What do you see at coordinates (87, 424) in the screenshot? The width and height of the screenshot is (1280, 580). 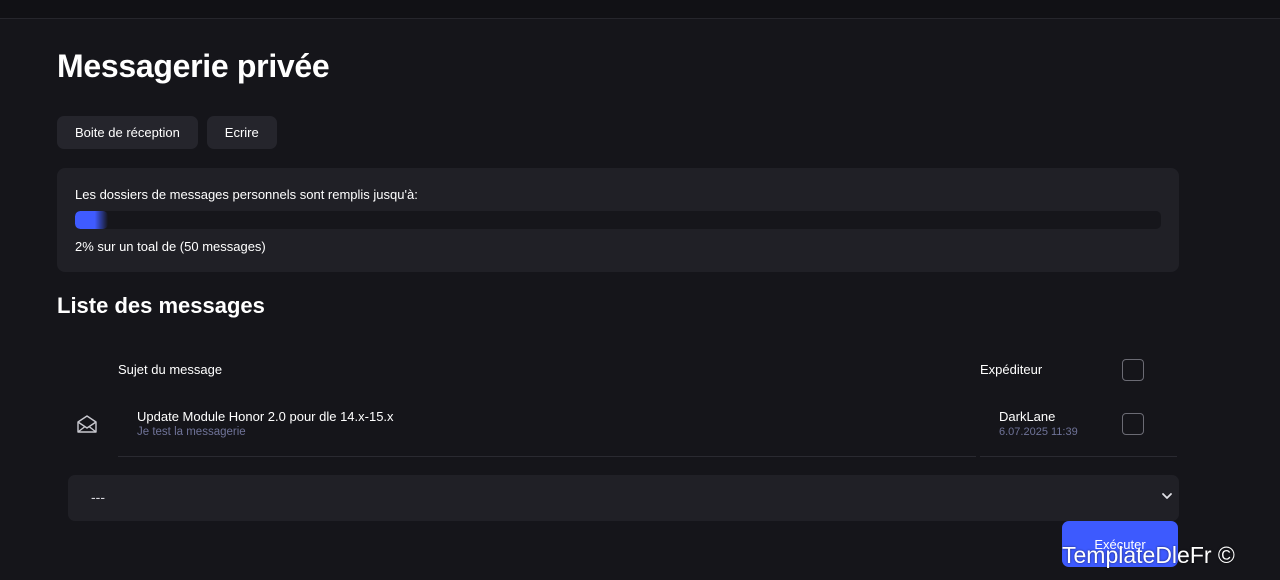 I see `envelope-open-icon` at bounding box center [87, 424].